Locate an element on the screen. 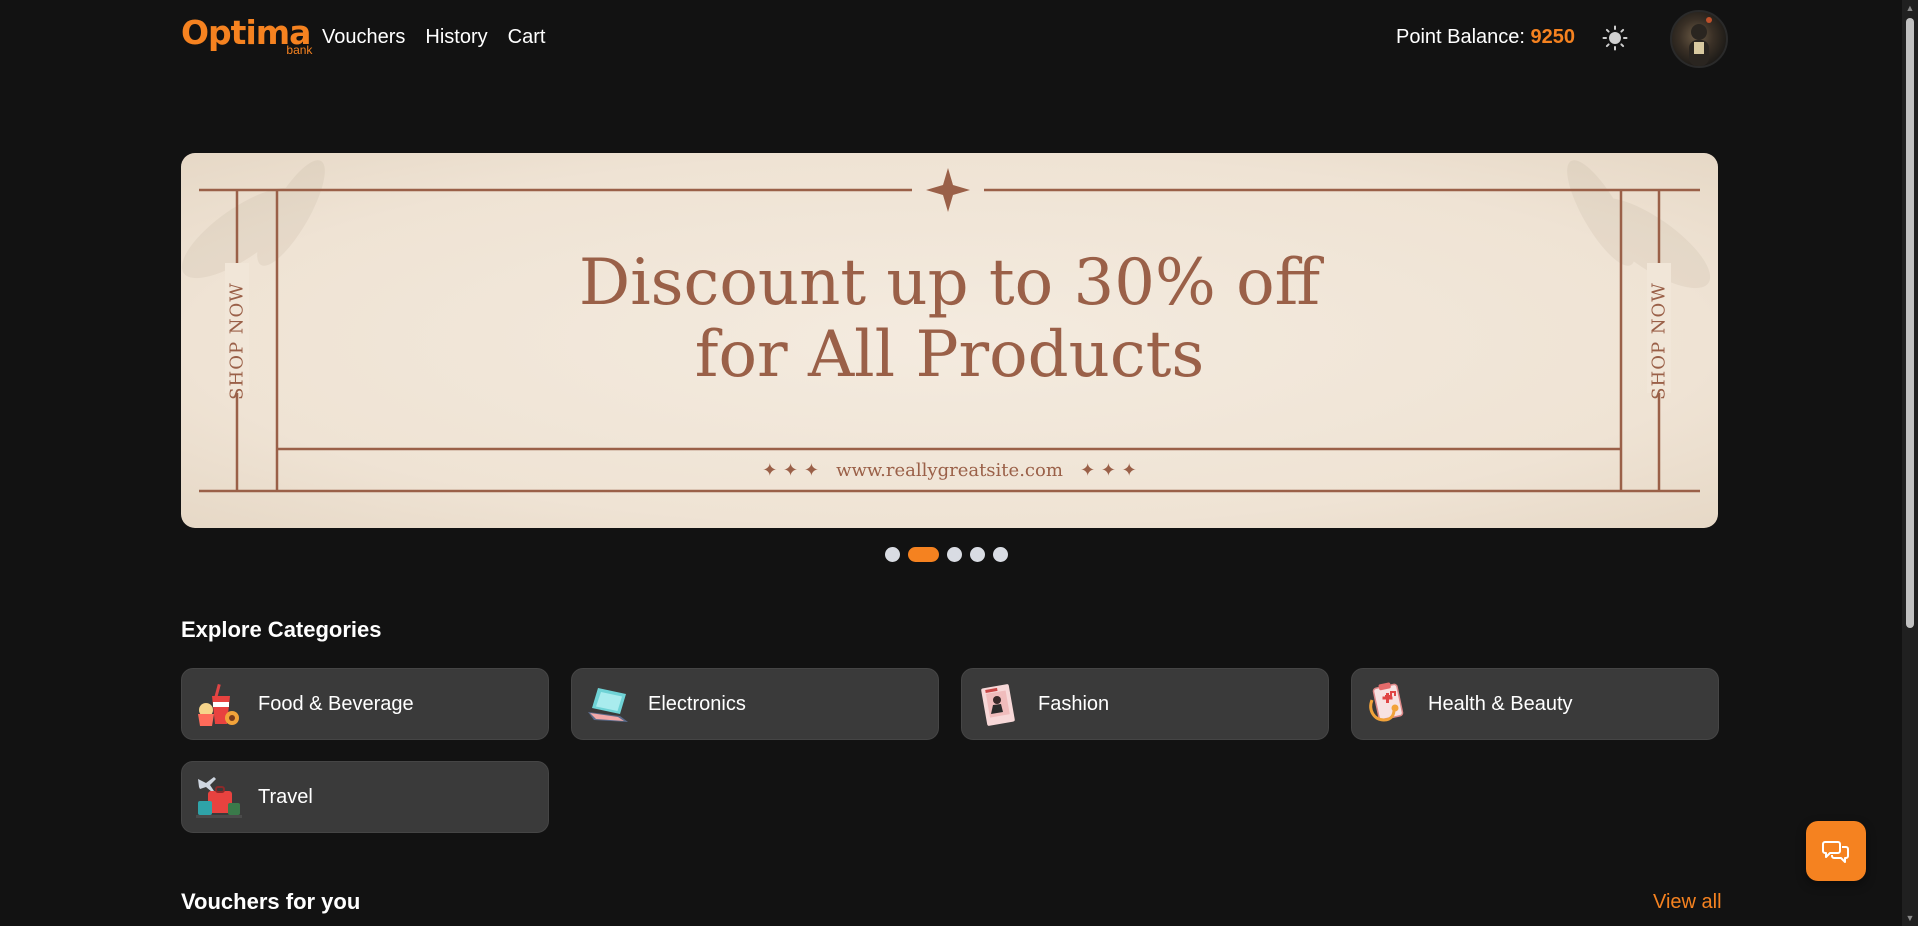 The height and width of the screenshot is (926, 1918). nav-links: Vouchers History Cart is located at coordinates (433, 37).